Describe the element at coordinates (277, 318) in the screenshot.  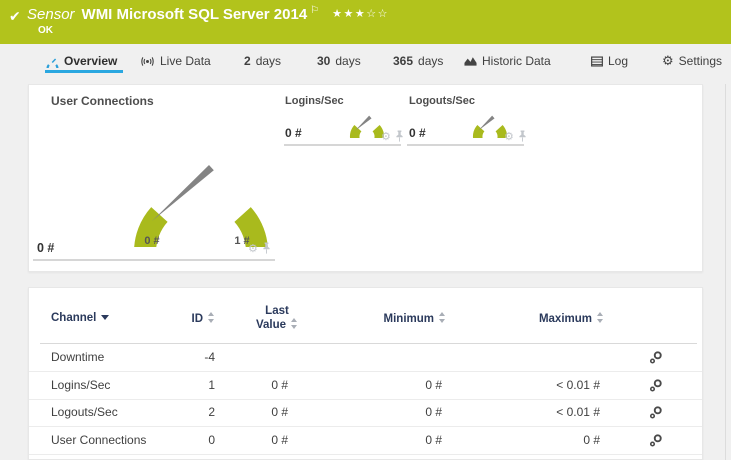
I see `column-header-last-value: Last Value` at that location.